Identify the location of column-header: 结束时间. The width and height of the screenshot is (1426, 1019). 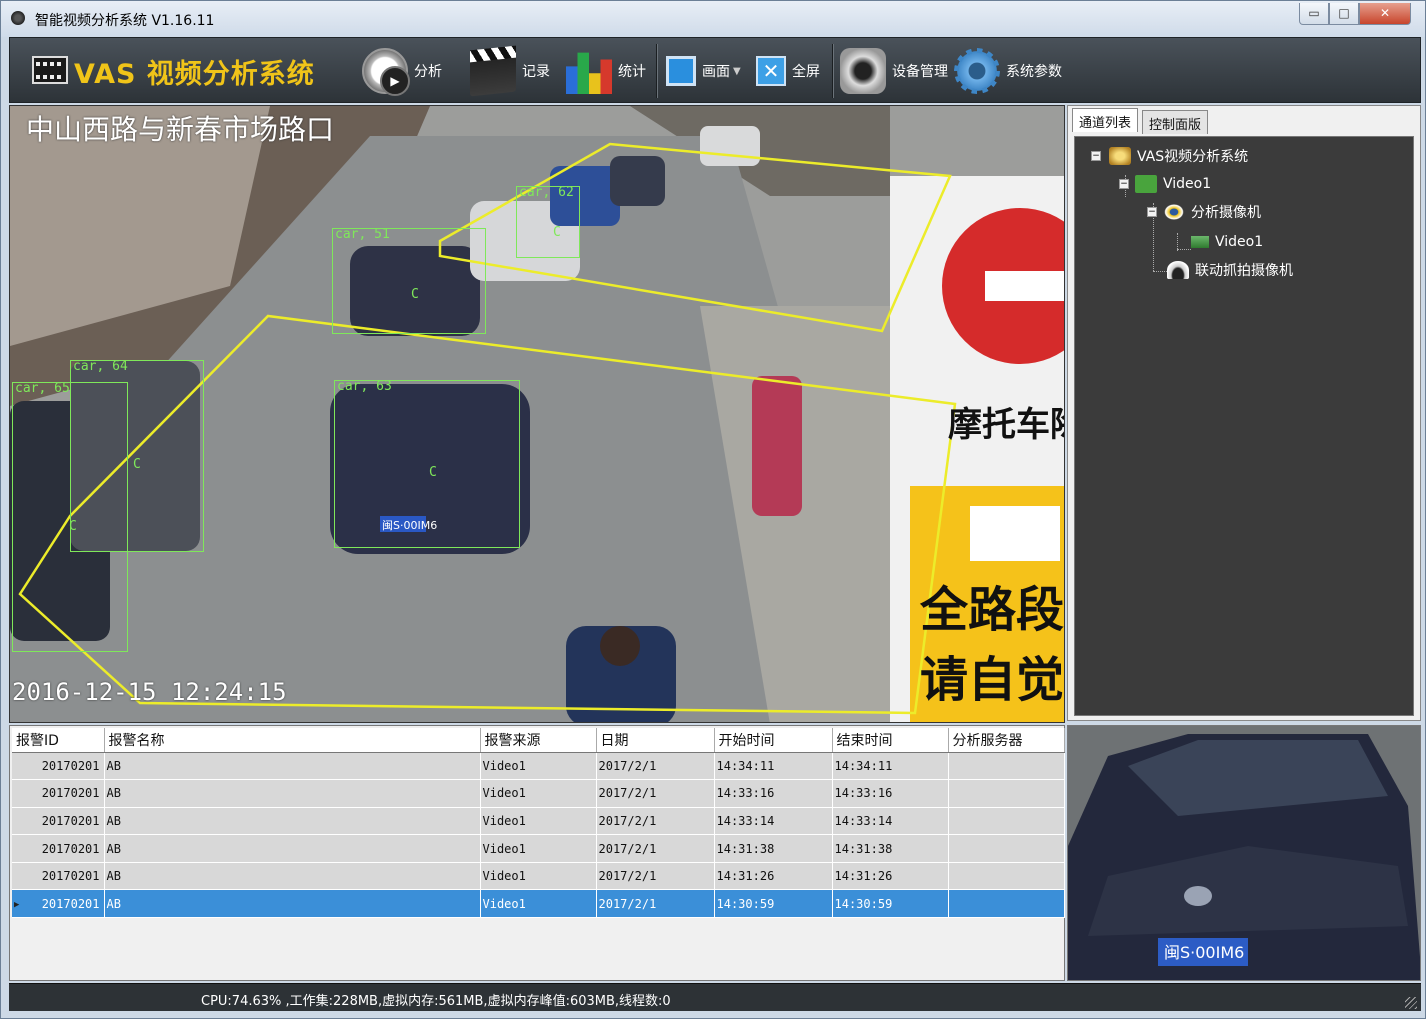
(890, 740).